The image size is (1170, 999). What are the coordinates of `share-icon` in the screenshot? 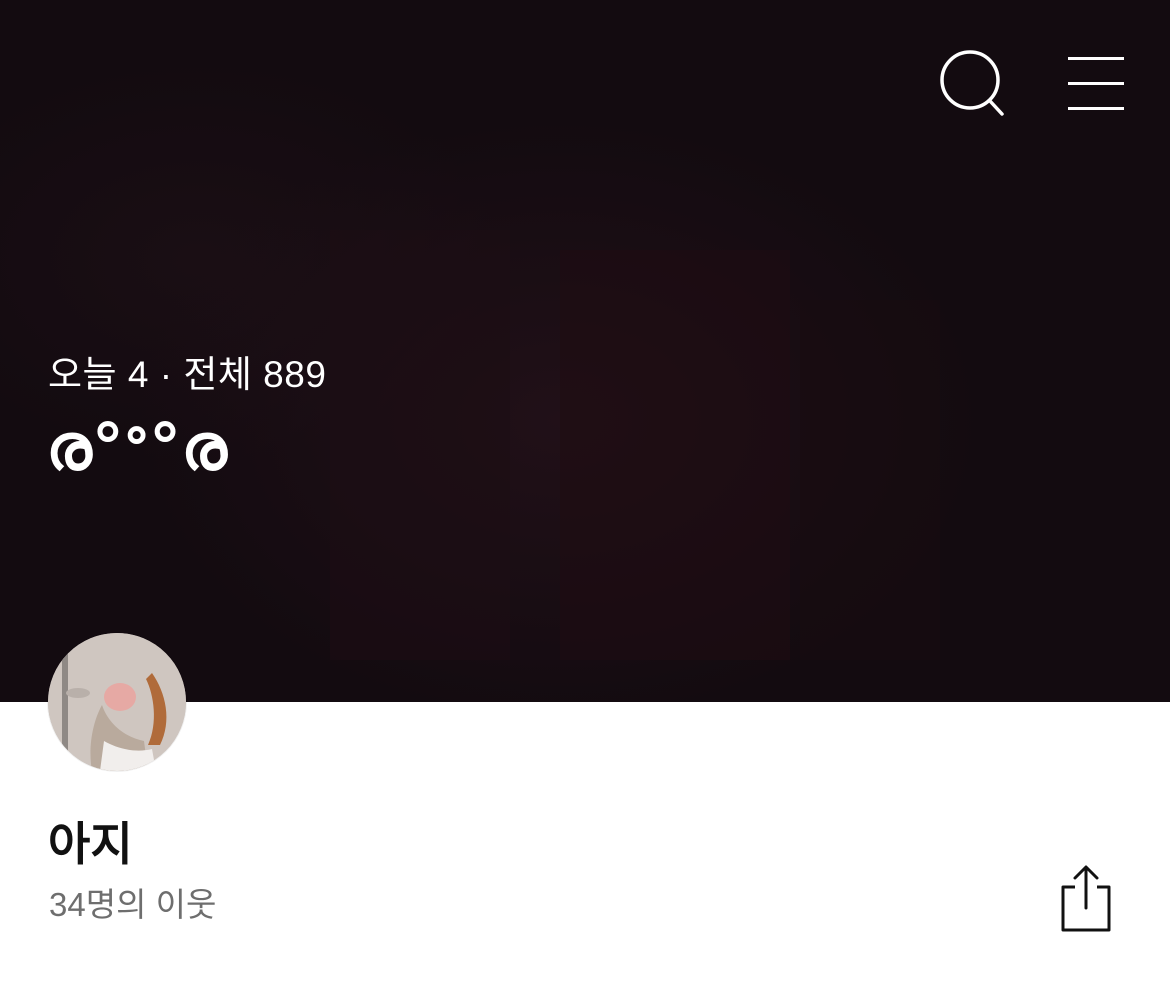 It's located at (1086, 898).